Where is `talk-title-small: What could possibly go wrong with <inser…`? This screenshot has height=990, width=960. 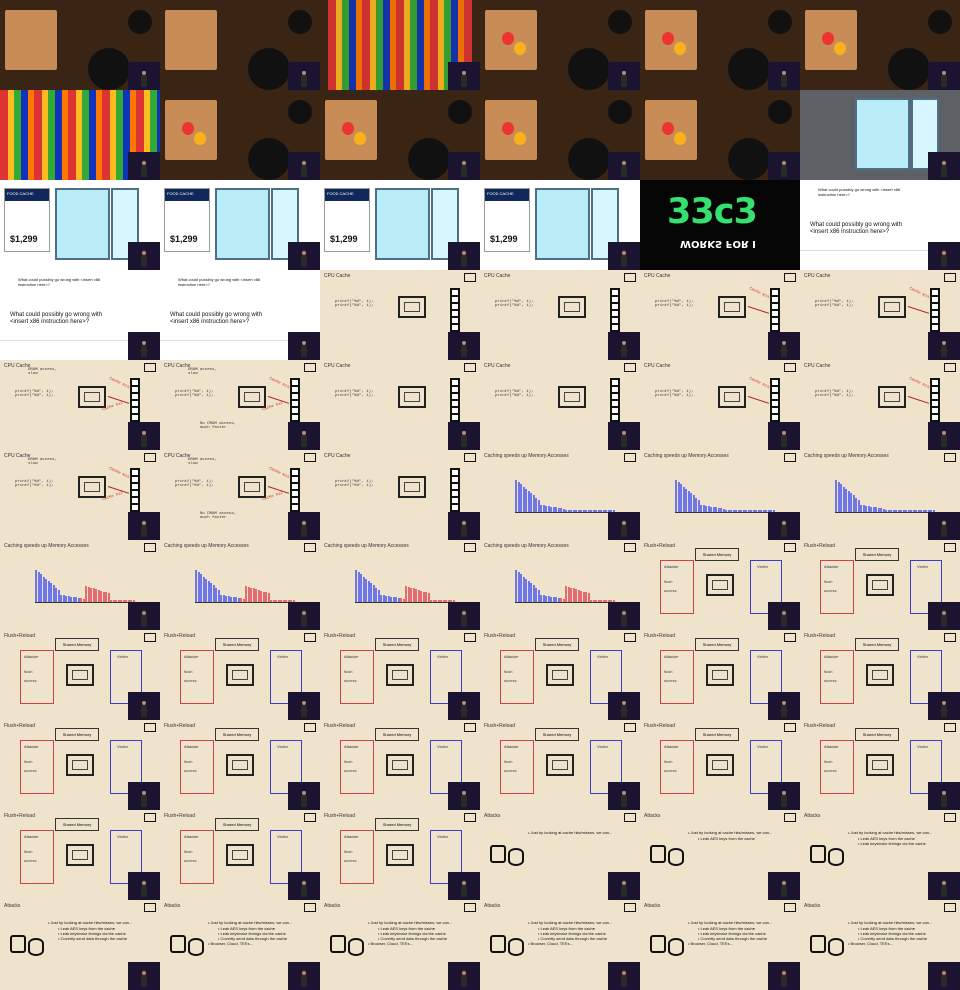
talk-title-small: What could possibly go wrong with <inser… is located at coordinates (59, 282).